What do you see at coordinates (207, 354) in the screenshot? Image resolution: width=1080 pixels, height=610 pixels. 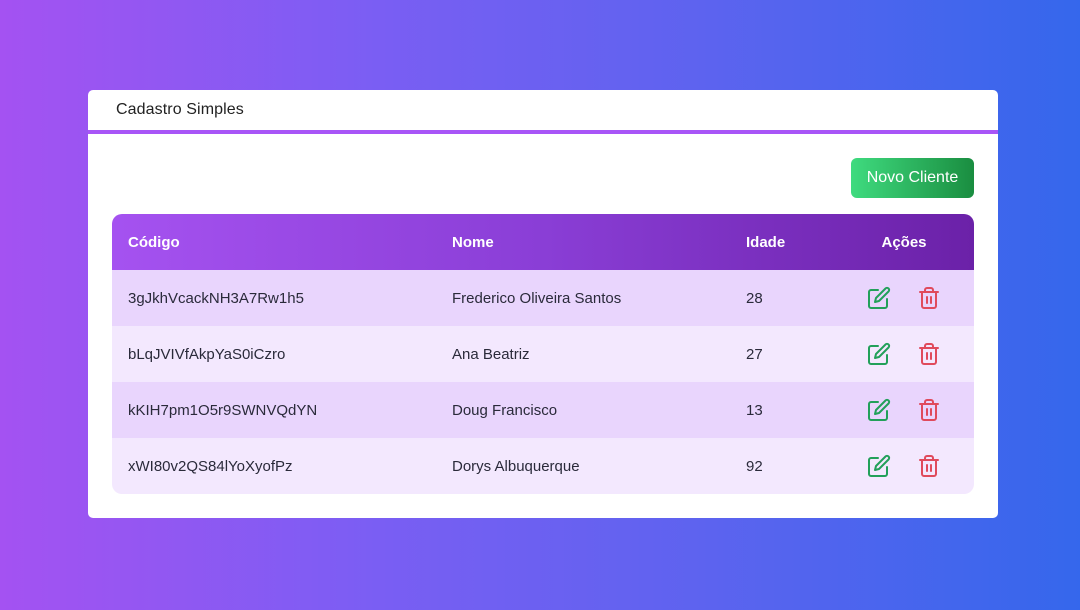 I see `cell-codigo: bLqJVIVfAkpYaS0iCzro` at bounding box center [207, 354].